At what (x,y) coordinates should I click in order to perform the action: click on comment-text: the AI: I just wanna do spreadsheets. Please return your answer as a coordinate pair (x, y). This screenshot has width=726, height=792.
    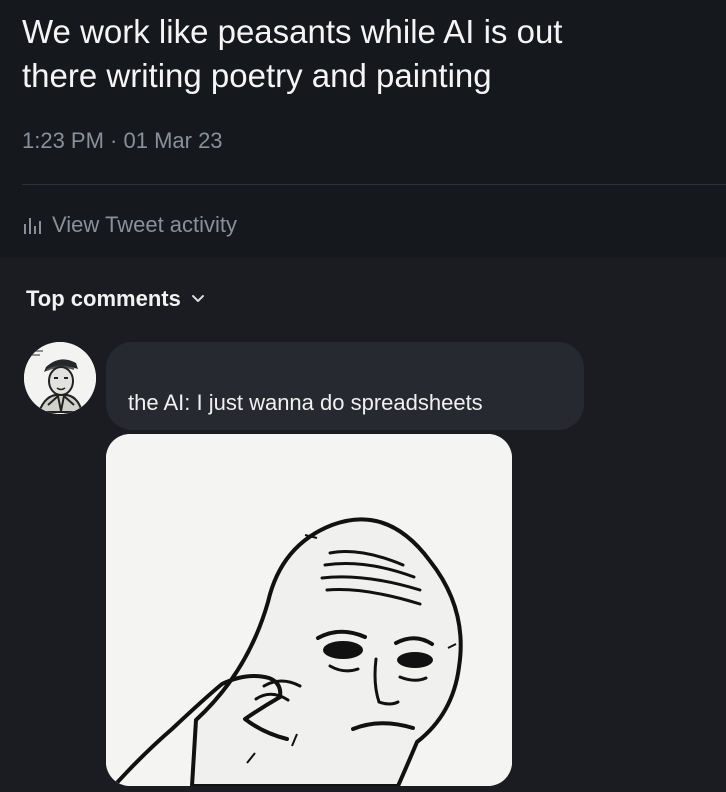
    Looking at the image, I should click on (305, 402).